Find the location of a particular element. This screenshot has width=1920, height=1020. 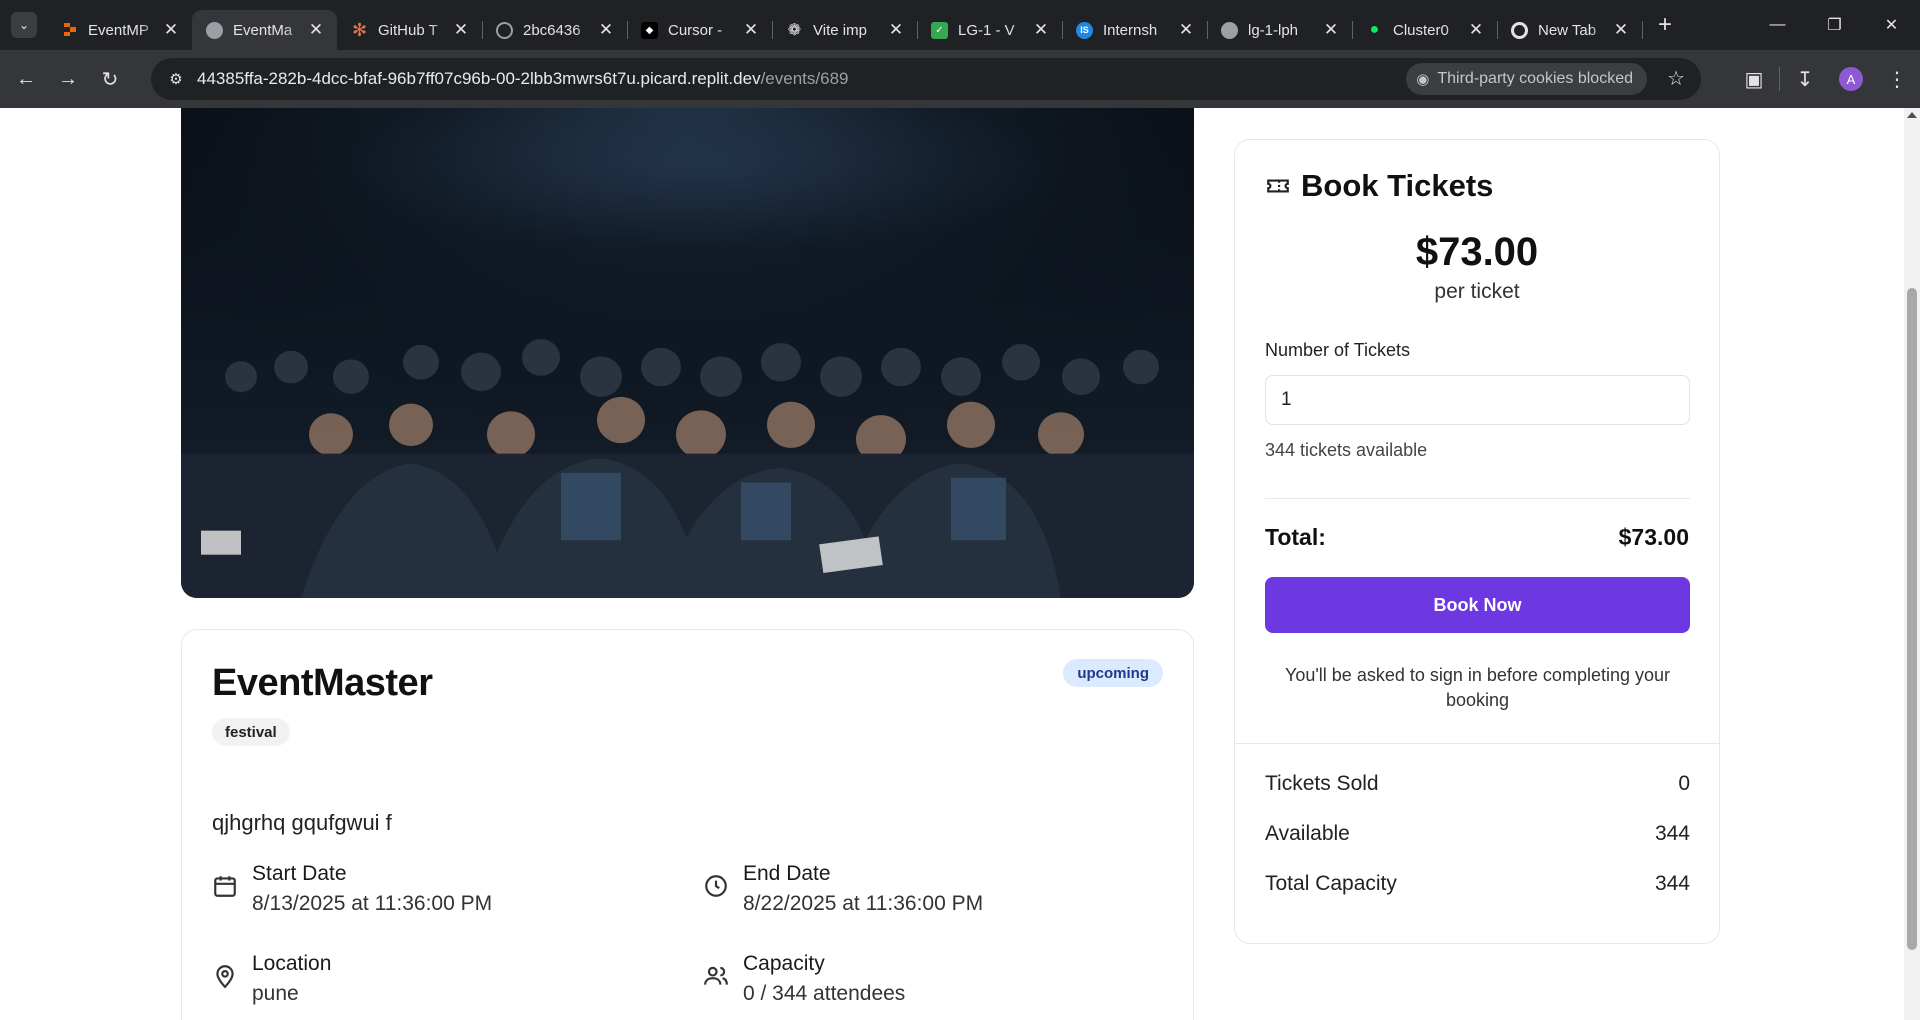

scrollbar-thumb is located at coordinates (1912, 619).